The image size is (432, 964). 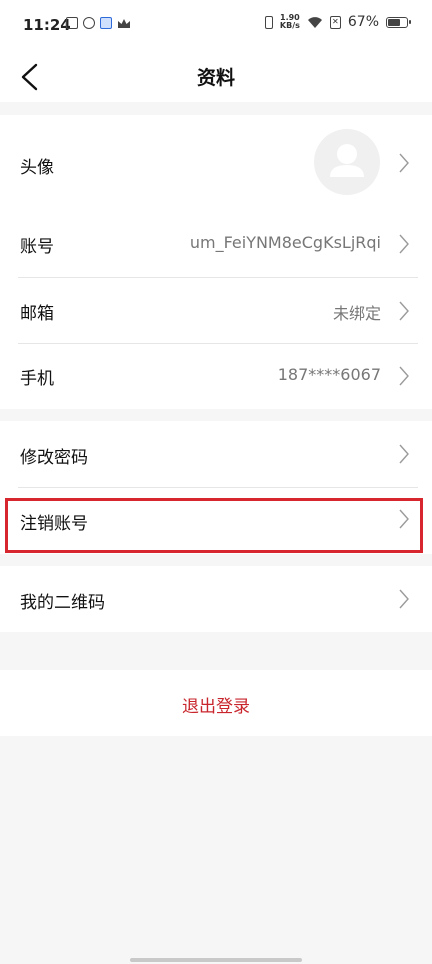 What do you see at coordinates (72, 23) in the screenshot?
I see `notification-app-icon` at bounding box center [72, 23].